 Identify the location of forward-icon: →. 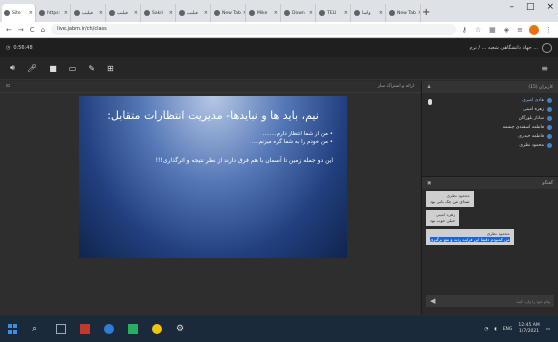
(21, 30).